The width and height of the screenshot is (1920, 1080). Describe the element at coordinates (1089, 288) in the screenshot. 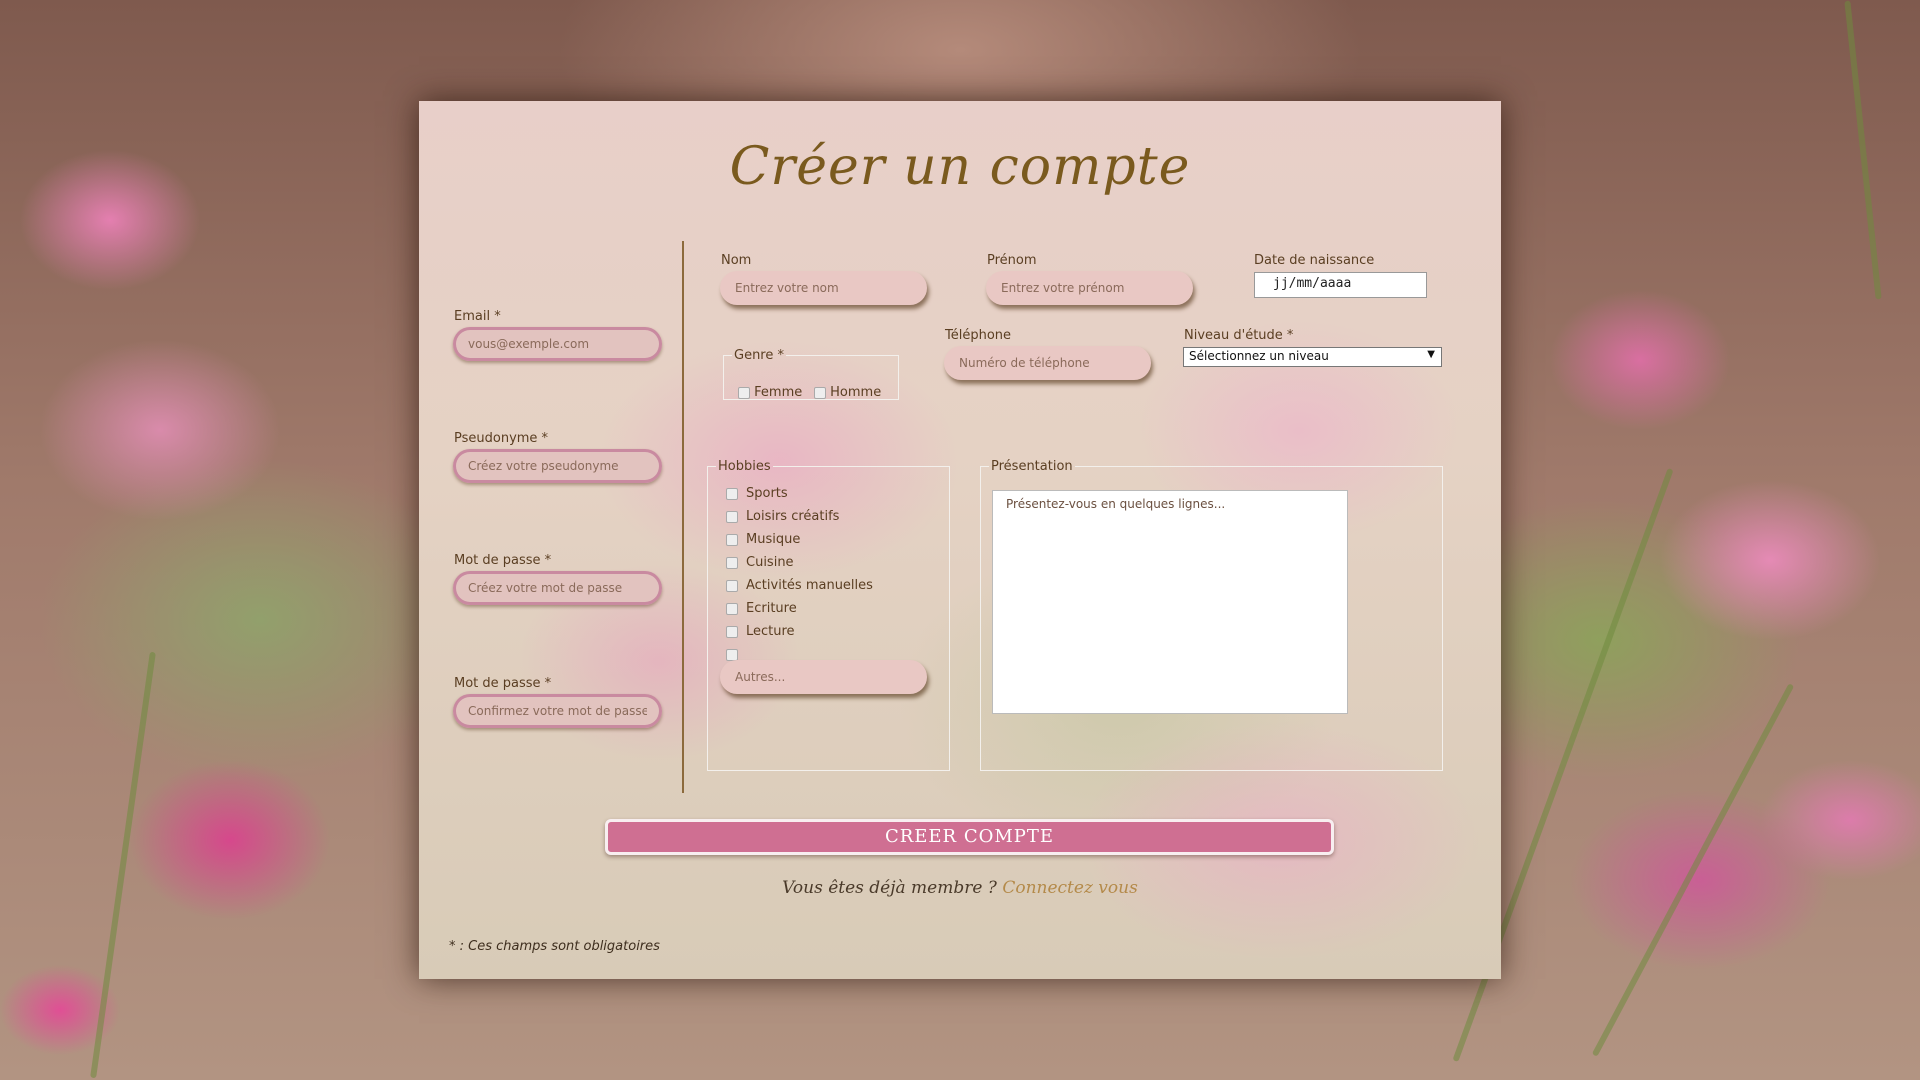

I see `prenom-field` at that location.